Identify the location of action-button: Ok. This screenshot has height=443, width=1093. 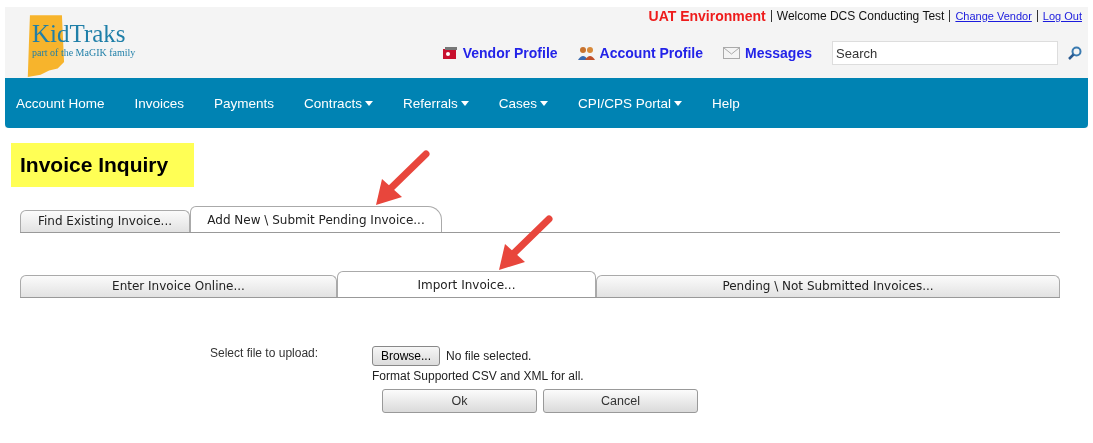
(459, 401).